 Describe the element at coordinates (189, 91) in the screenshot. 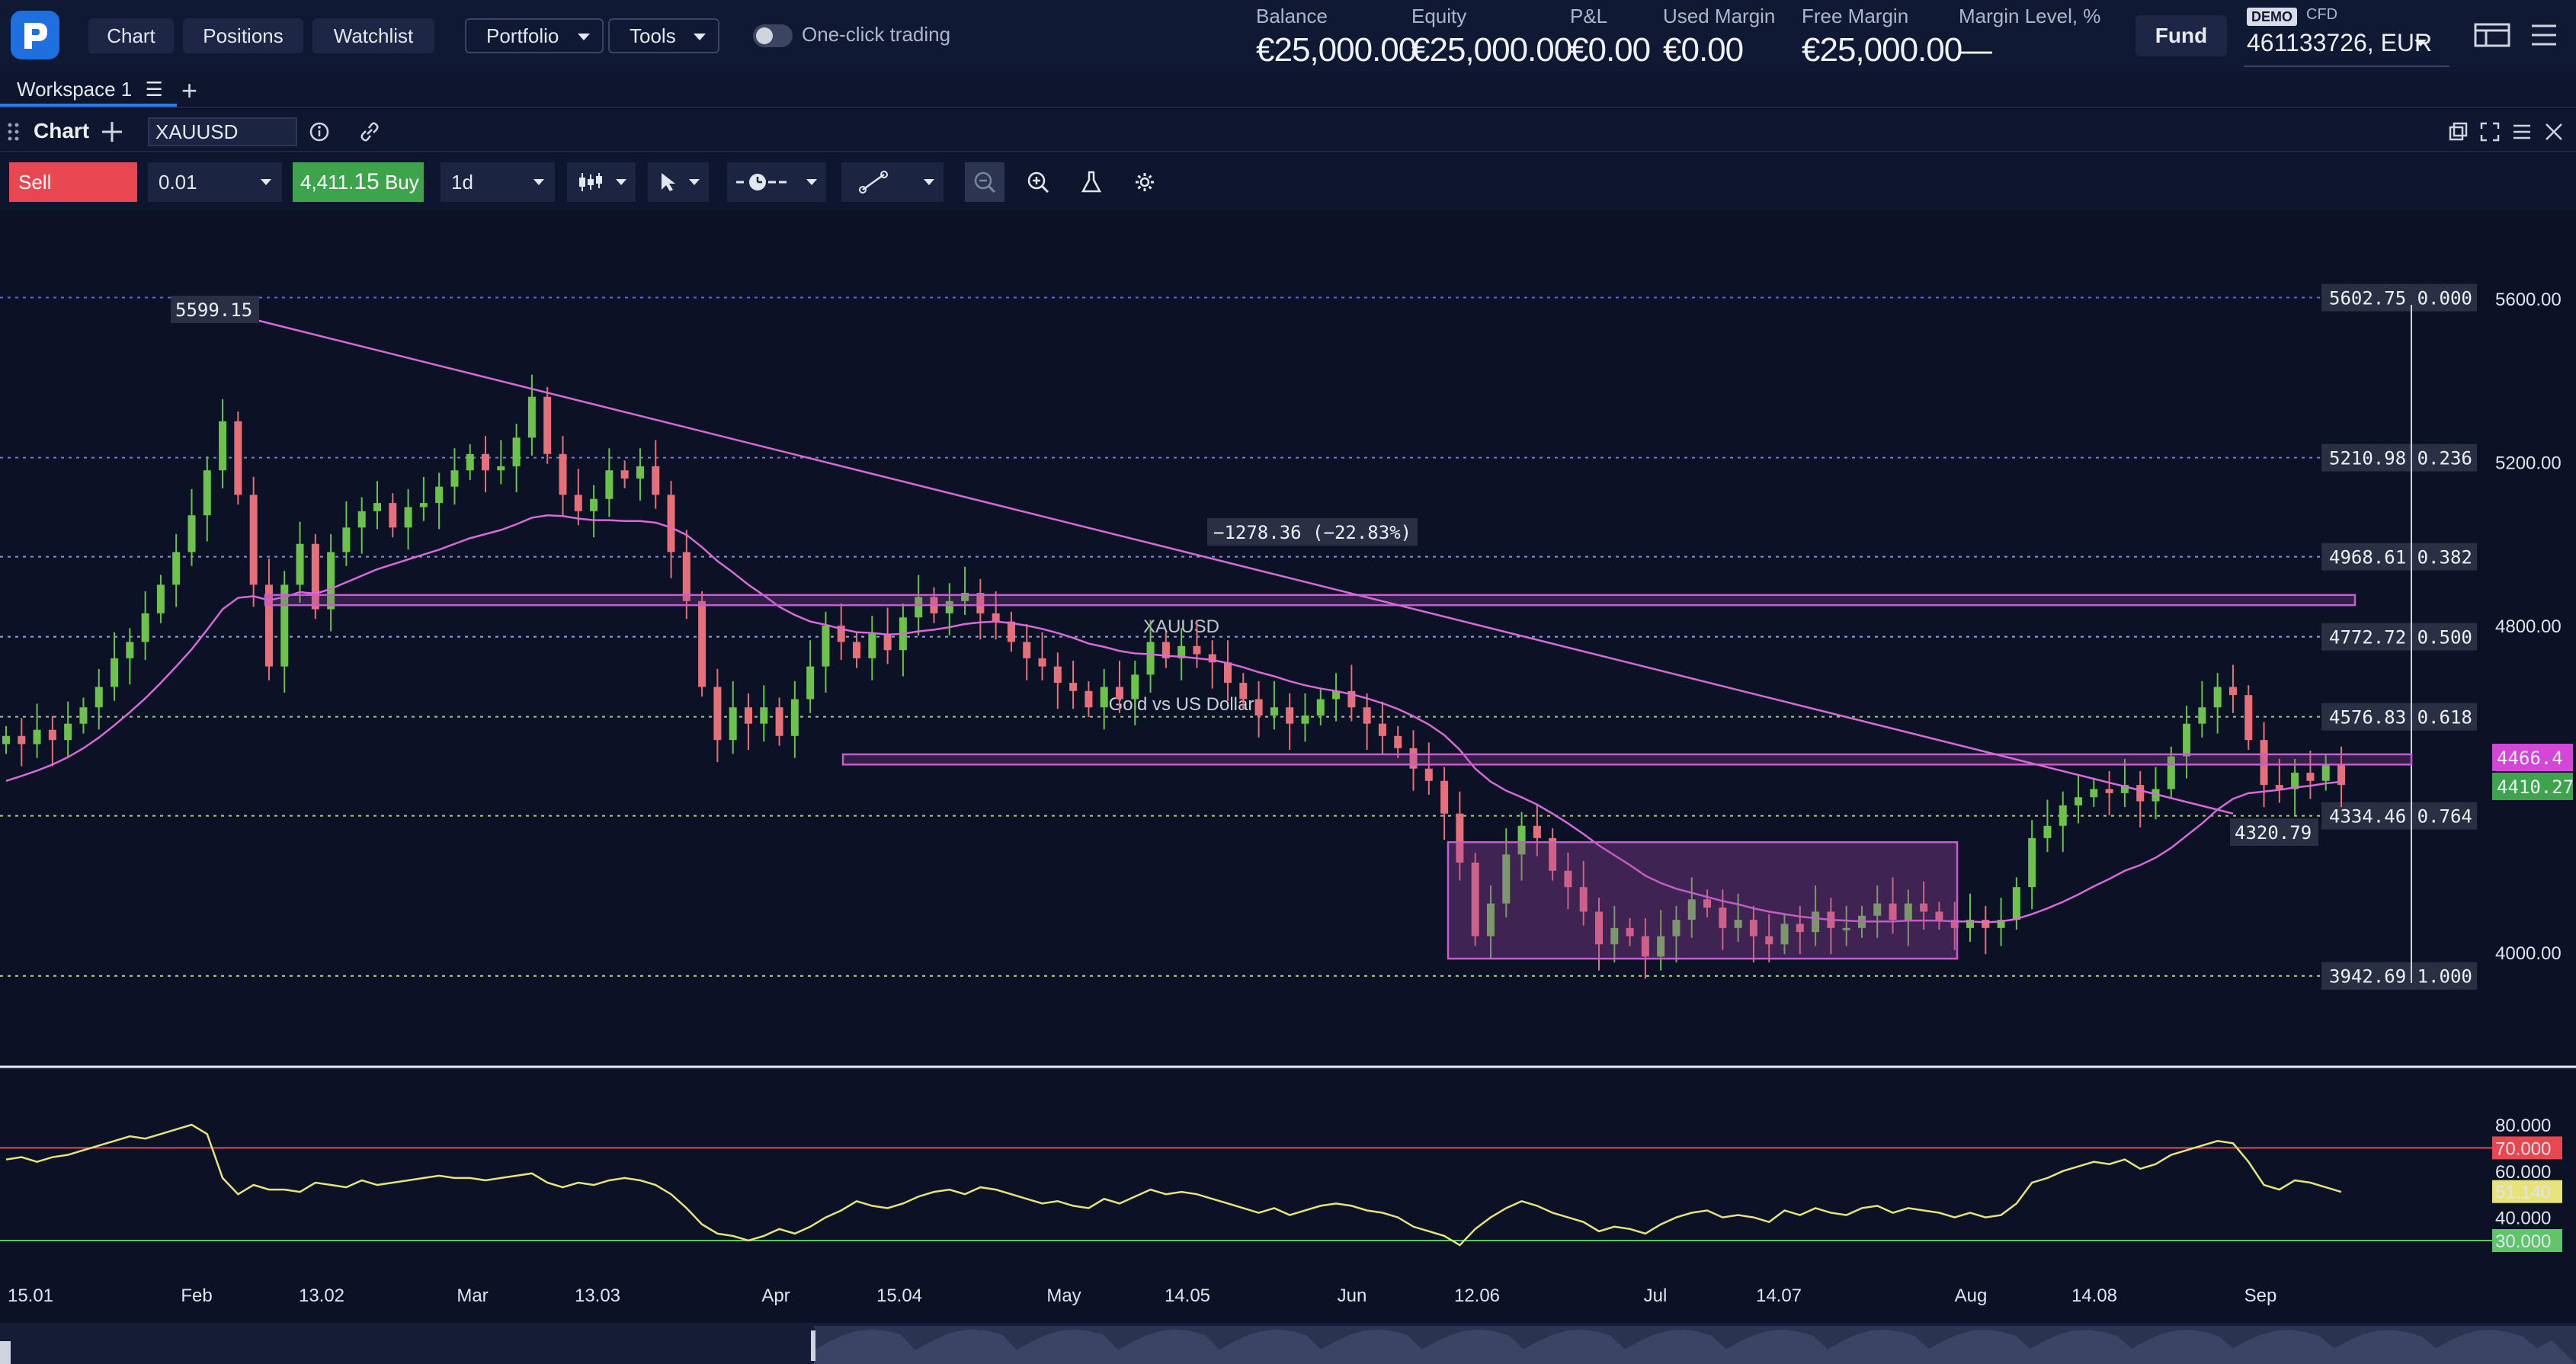

I see `add-workspace-icon: +` at that location.